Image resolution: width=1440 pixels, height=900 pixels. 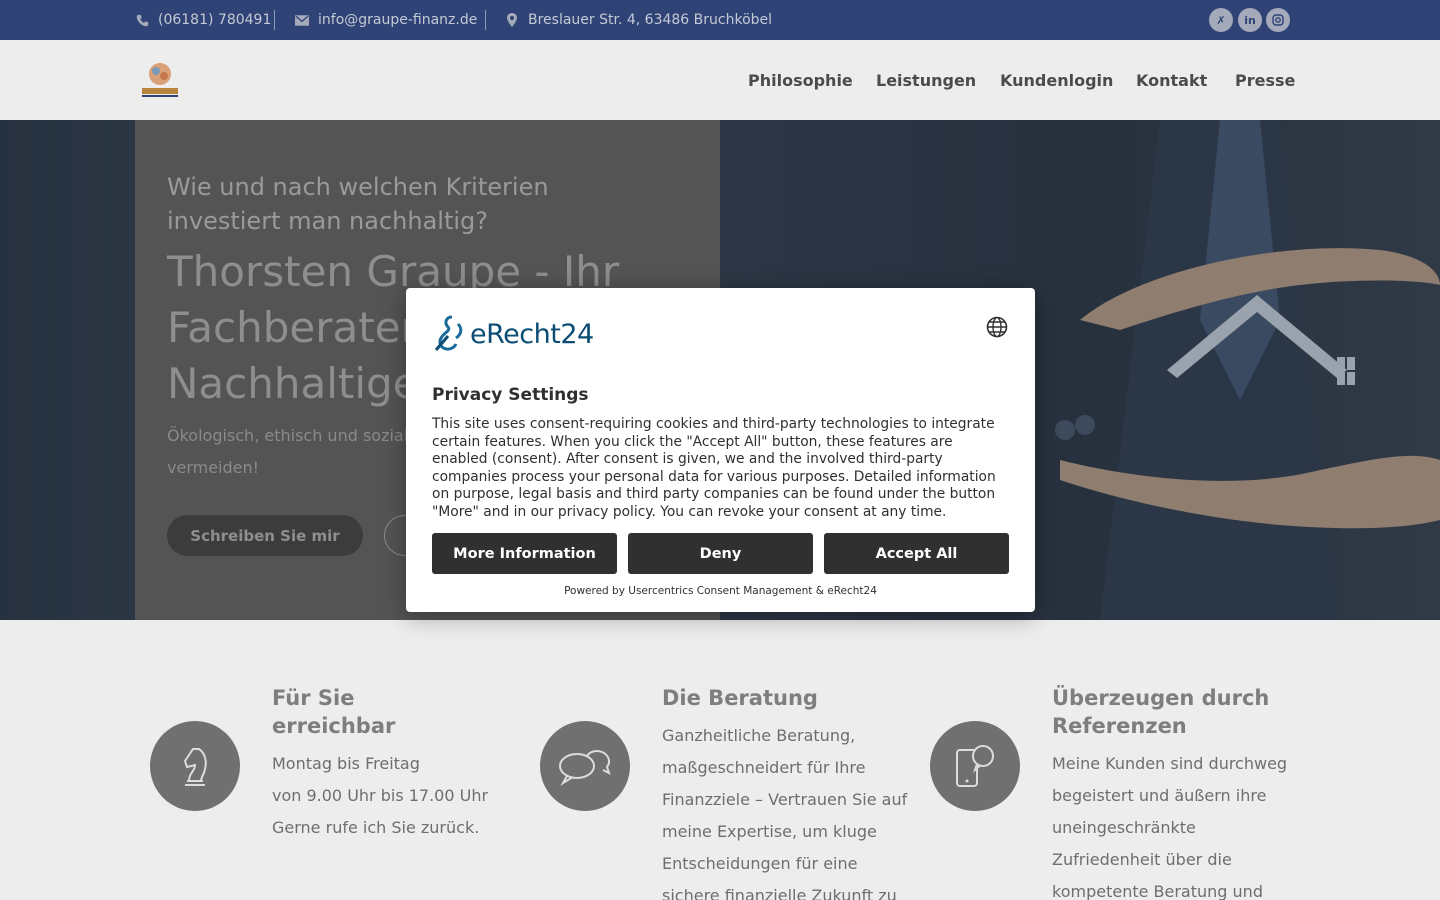 What do you see at coordinates (650, 20) in the screenshot?
I see `address-text: Breslauer Str. 4, 63486 Bruchköbel` at bounding box center [650, 20].